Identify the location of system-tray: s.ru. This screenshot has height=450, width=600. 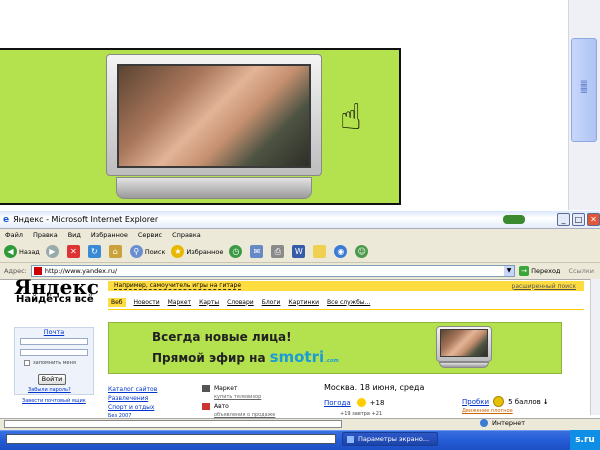
(585, 440).